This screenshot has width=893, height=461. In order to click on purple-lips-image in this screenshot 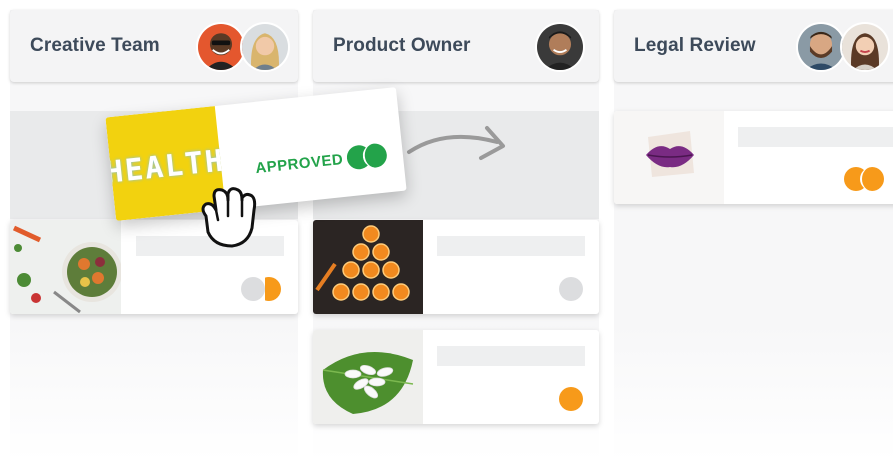, I will do `click(669, 157)`.